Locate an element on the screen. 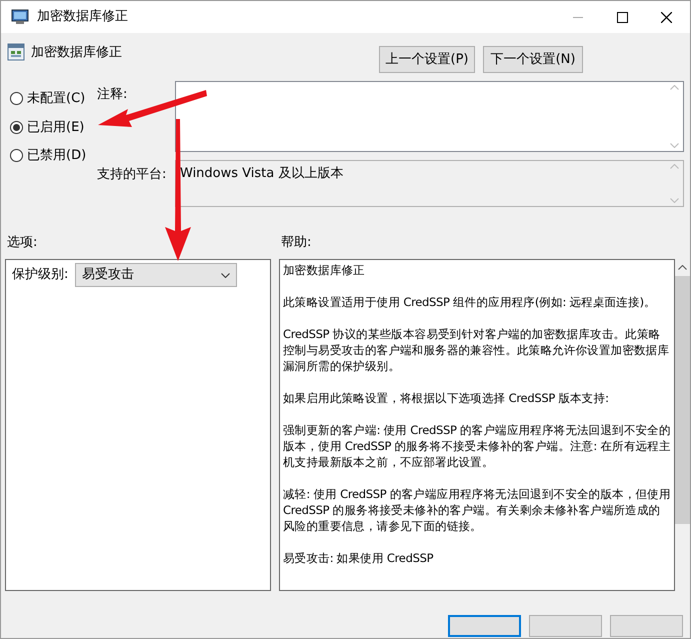 The height and width of the screenshot is (639, 691). minimize-icon is located at coordinates (578, 17).